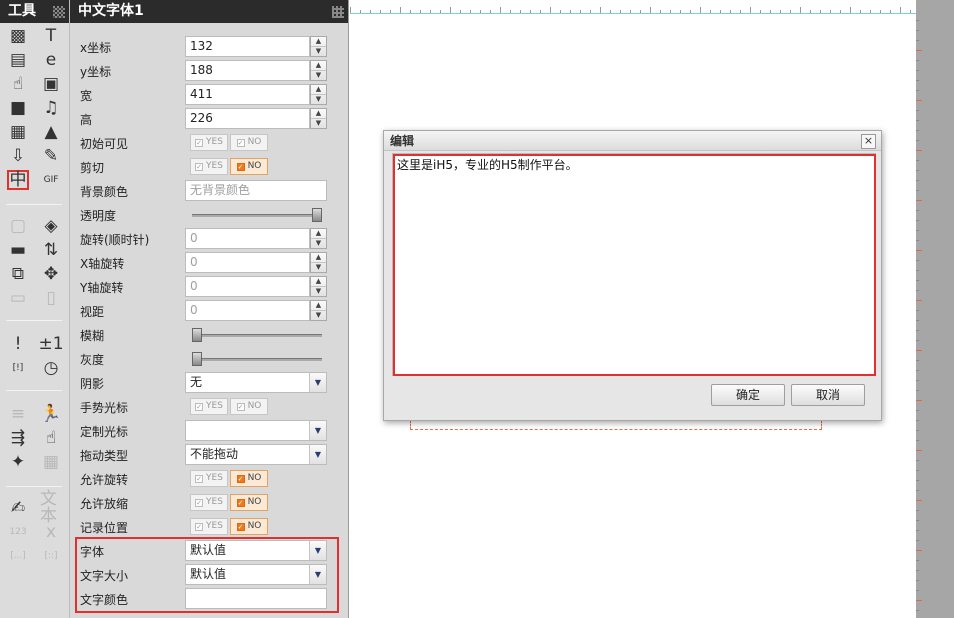 This screenshot has height=618, width=954. I want to click on note-edit-icon: ✍, so click(18, 508).